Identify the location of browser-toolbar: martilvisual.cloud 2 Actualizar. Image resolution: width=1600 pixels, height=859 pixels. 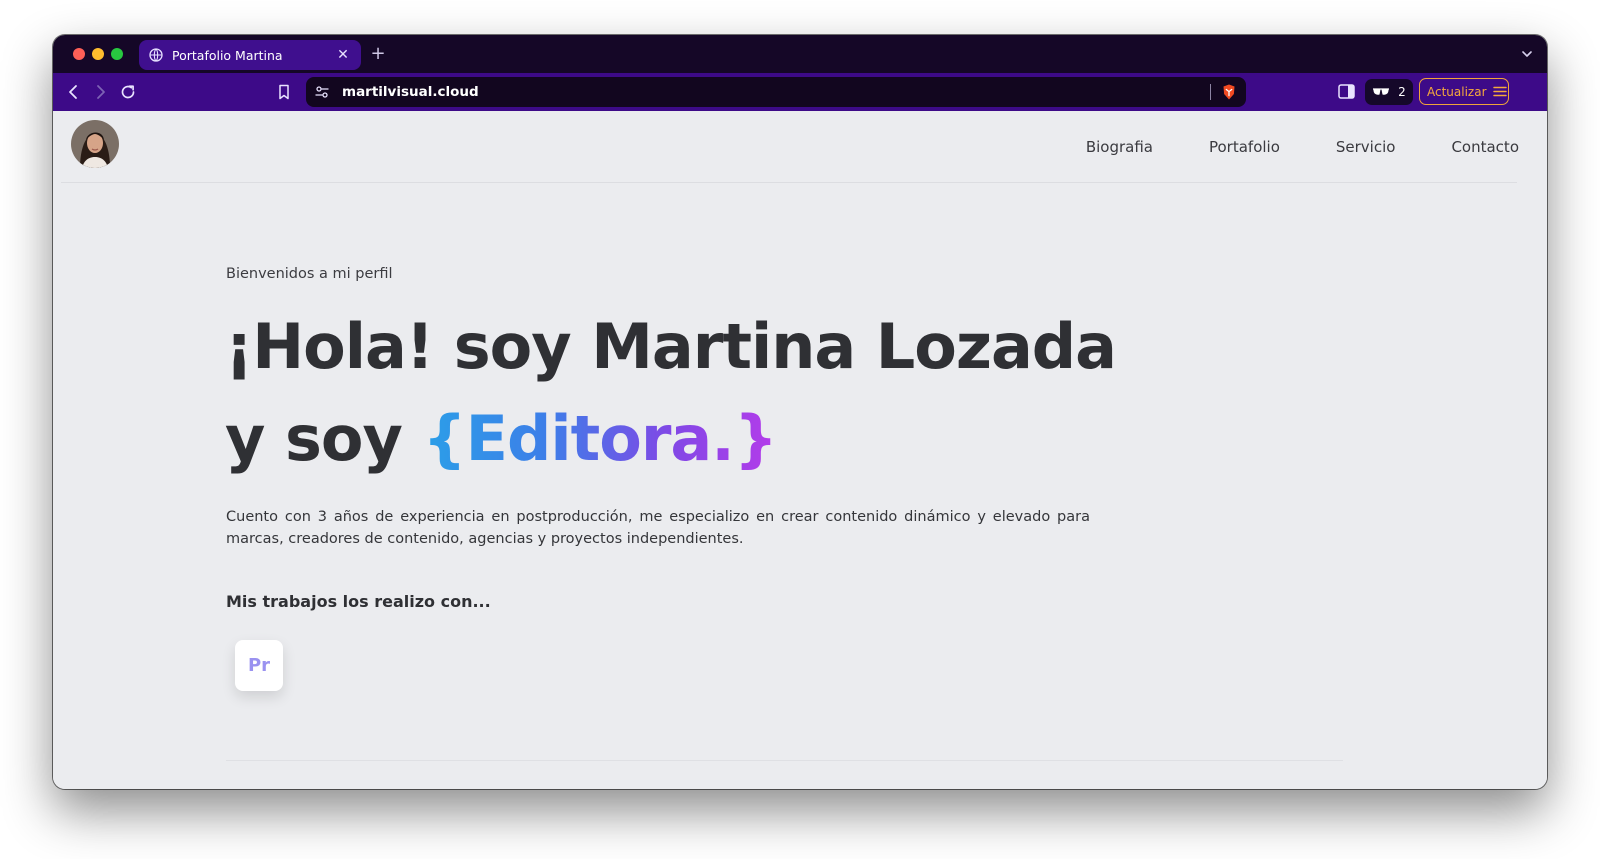
(800, 92).